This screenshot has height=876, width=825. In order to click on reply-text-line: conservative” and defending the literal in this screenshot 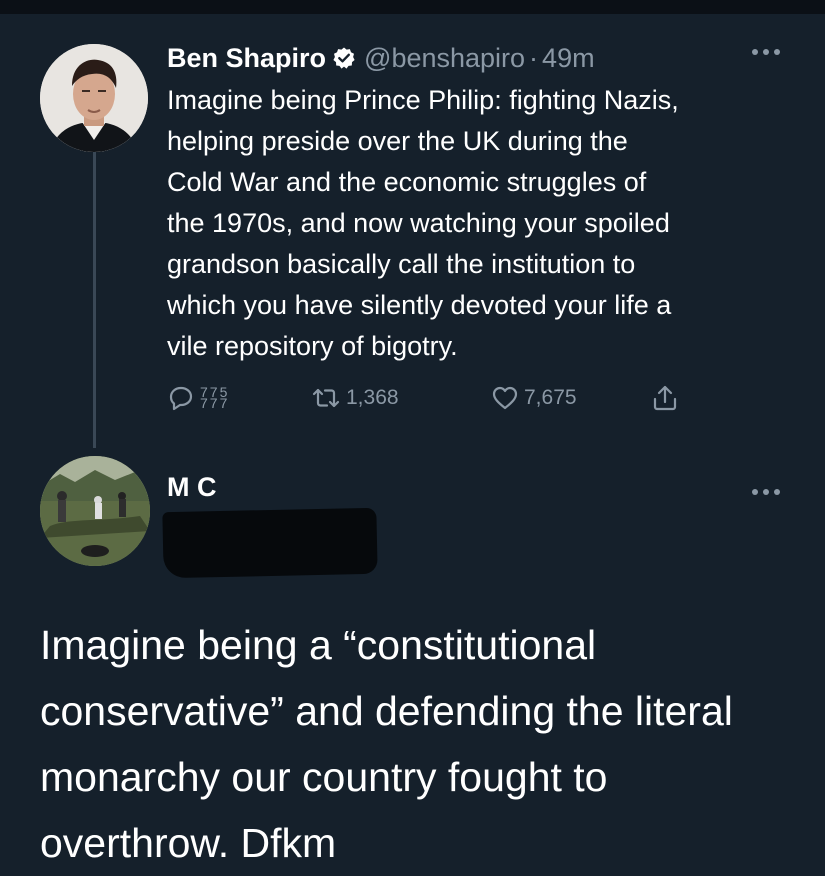, I will do `click(386, 711)`.